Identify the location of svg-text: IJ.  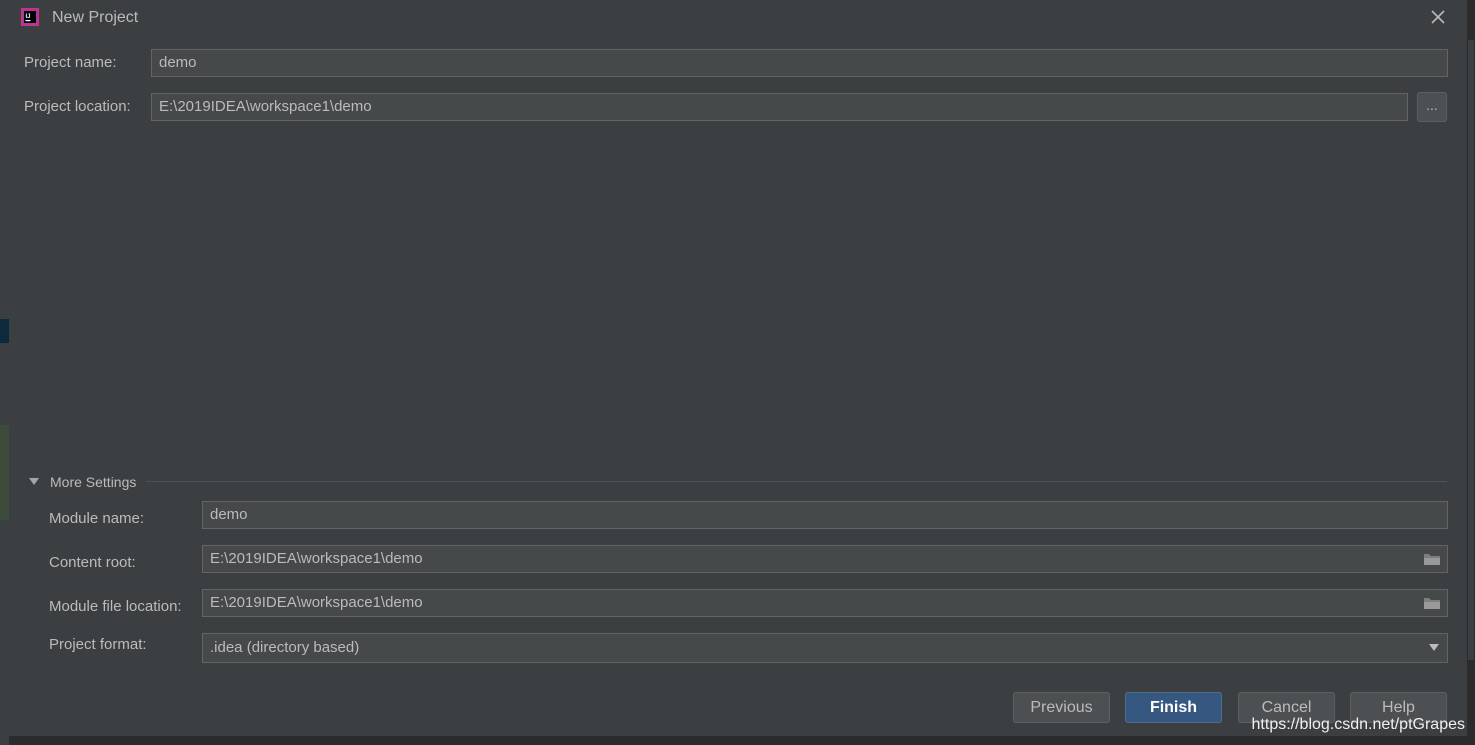
(28, 17).